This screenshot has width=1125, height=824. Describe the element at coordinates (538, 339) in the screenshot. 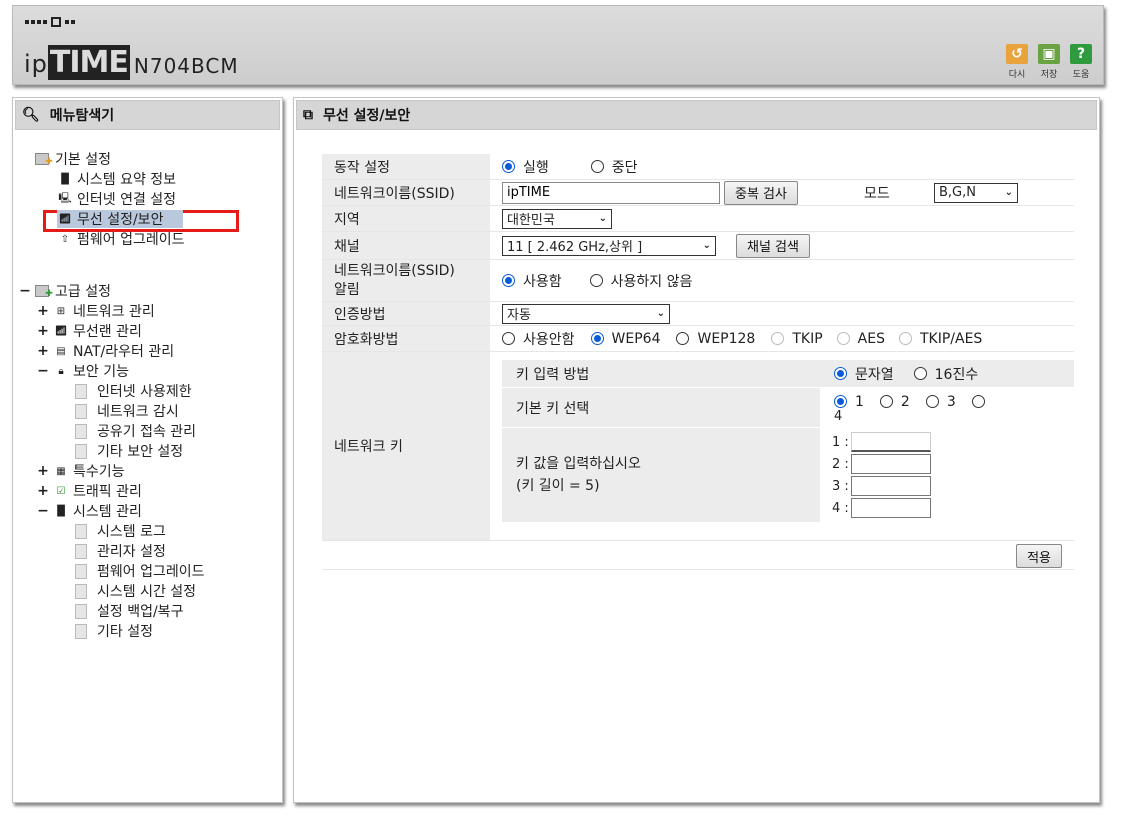

I see `radio-enc-none: 사용안함` at that location.